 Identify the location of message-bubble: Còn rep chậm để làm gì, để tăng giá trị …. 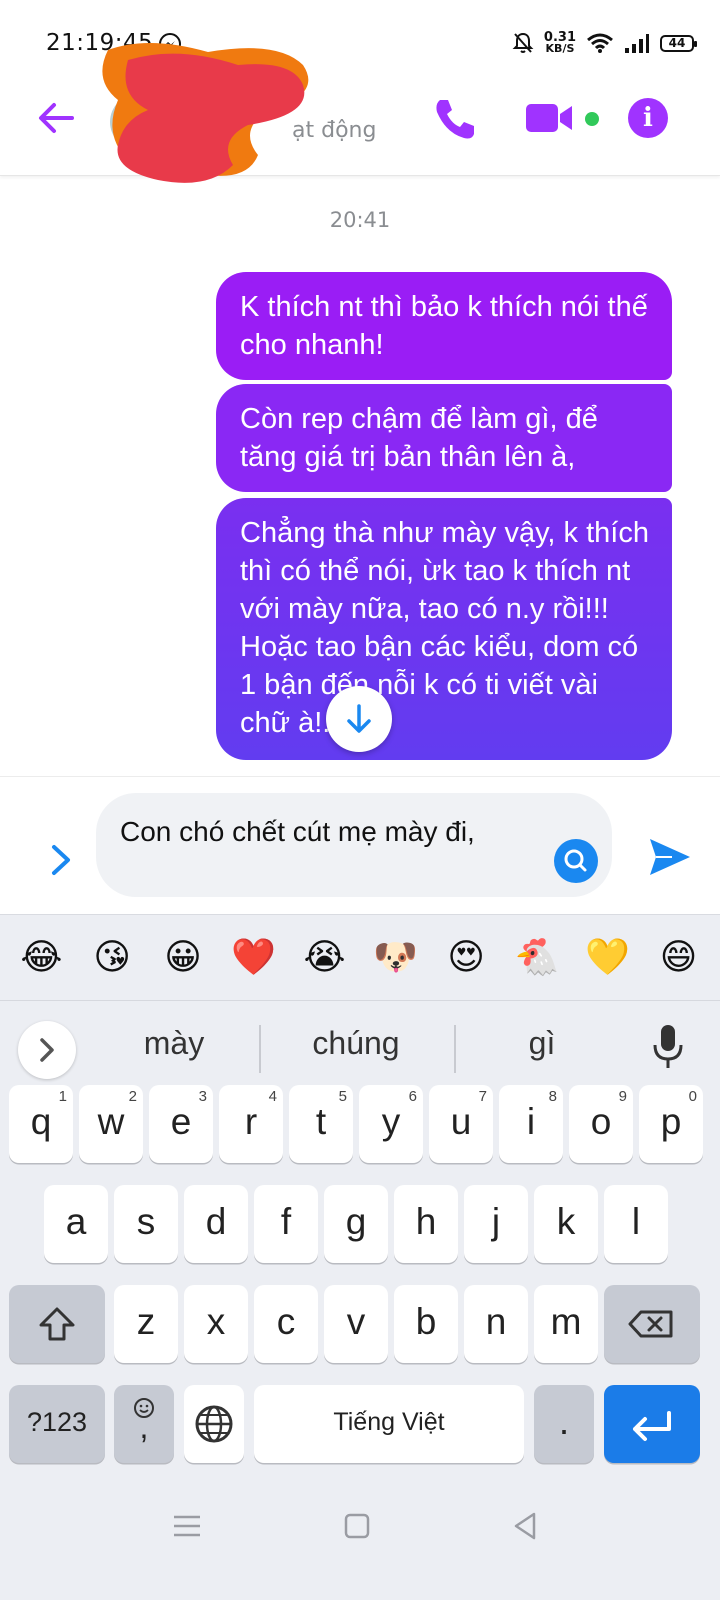
(444, 438).